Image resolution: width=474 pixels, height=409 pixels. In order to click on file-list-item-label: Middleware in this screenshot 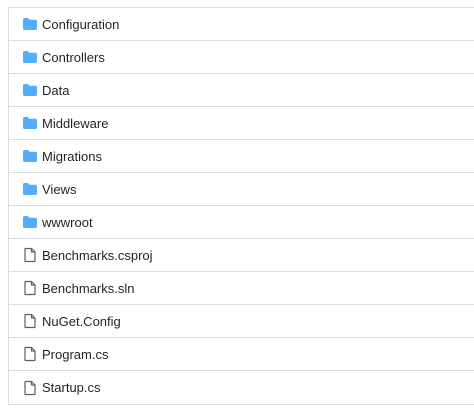, I will do `click(75, 123)`.